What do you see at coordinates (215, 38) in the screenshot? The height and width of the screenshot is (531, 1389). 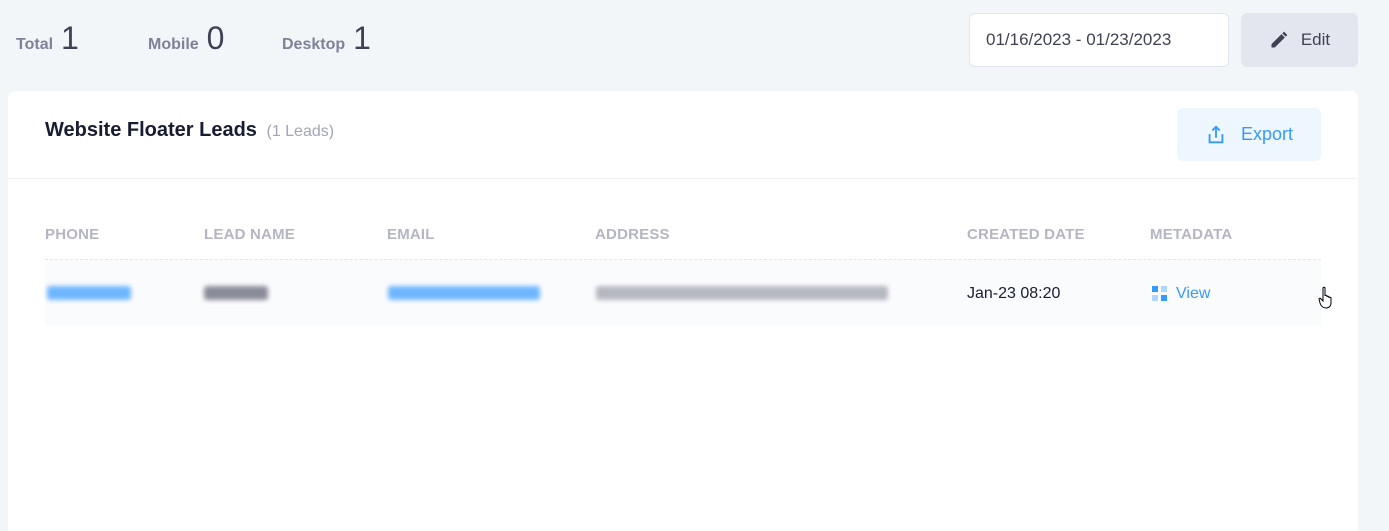 I see `stat-mobile-value: 0` at bounding box center [215, 38].